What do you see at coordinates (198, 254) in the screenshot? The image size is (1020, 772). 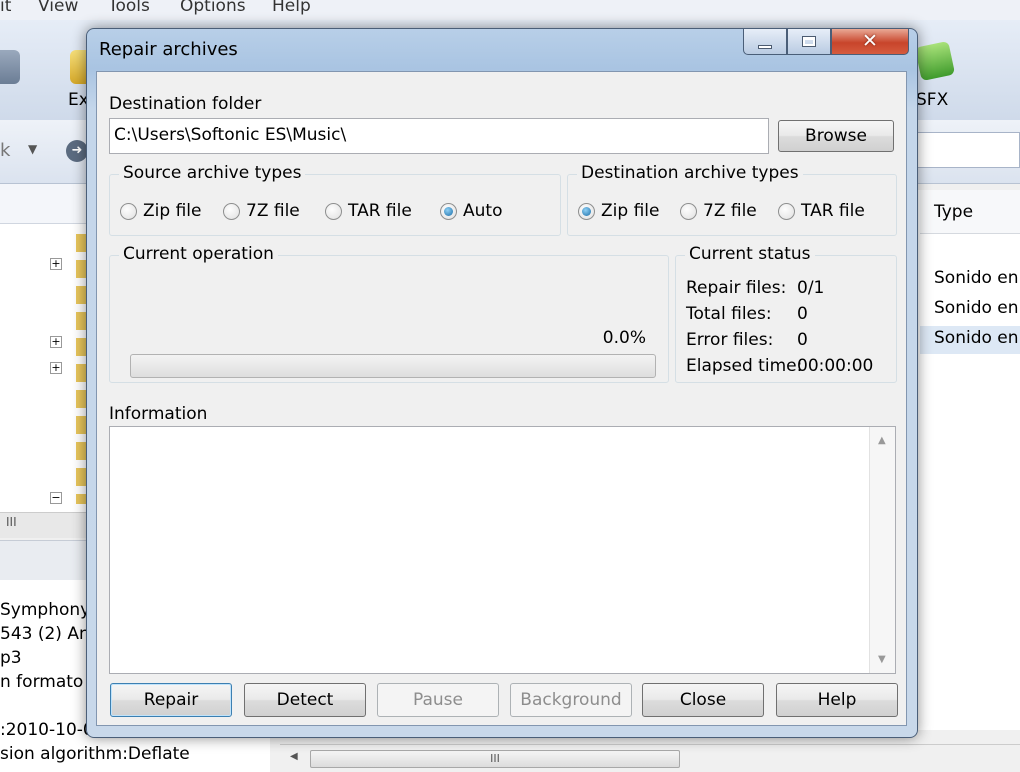 I see `current-operation-title: Current operation` at bounding box center [198, 254].